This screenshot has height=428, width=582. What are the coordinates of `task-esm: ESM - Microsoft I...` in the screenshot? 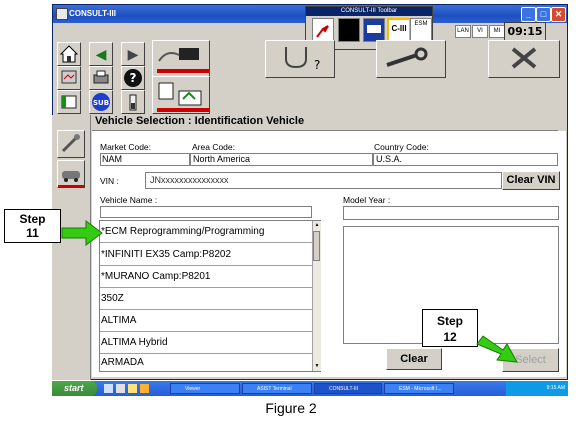 It's located at (419, 388).